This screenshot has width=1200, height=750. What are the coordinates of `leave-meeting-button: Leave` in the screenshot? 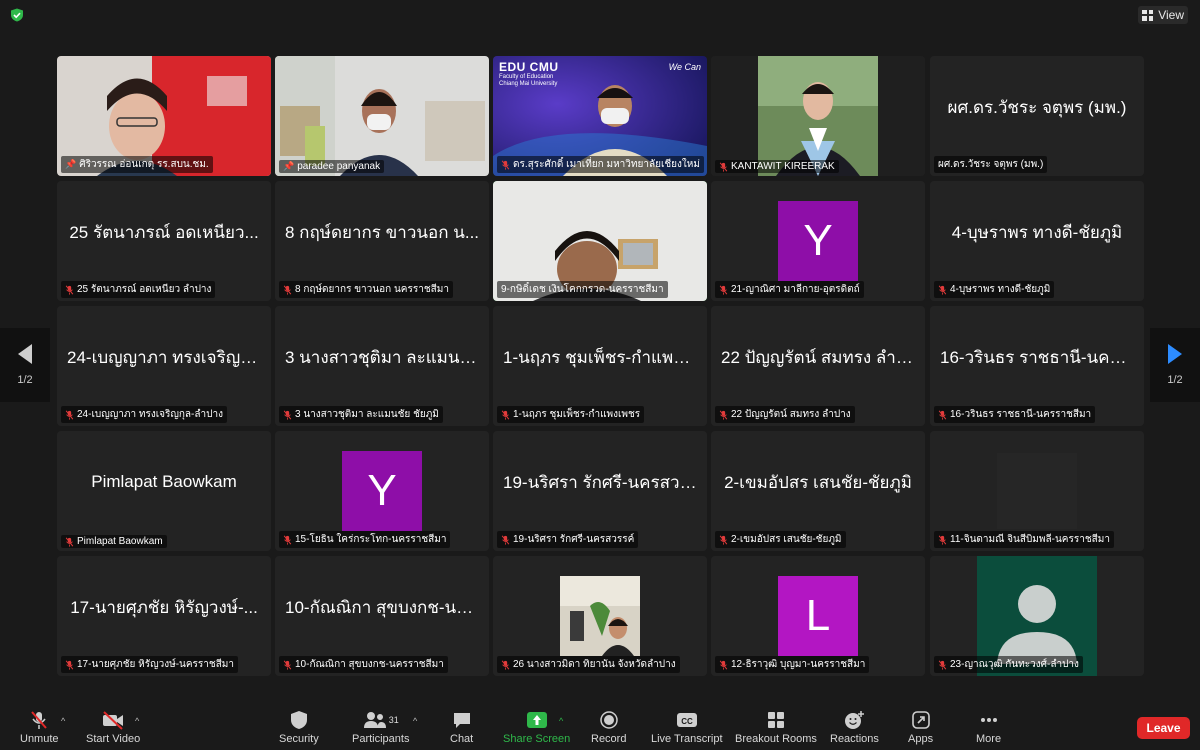 It's located at (1163, 728).